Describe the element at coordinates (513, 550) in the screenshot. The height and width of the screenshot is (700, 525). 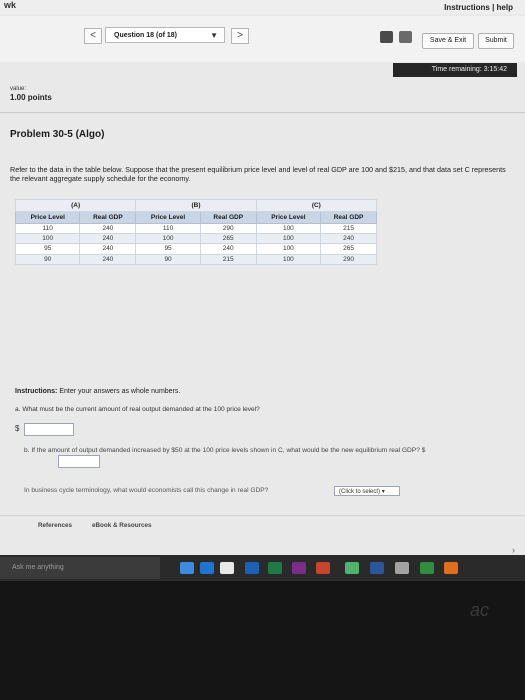
I see `chevron-icon: ›` at that location.